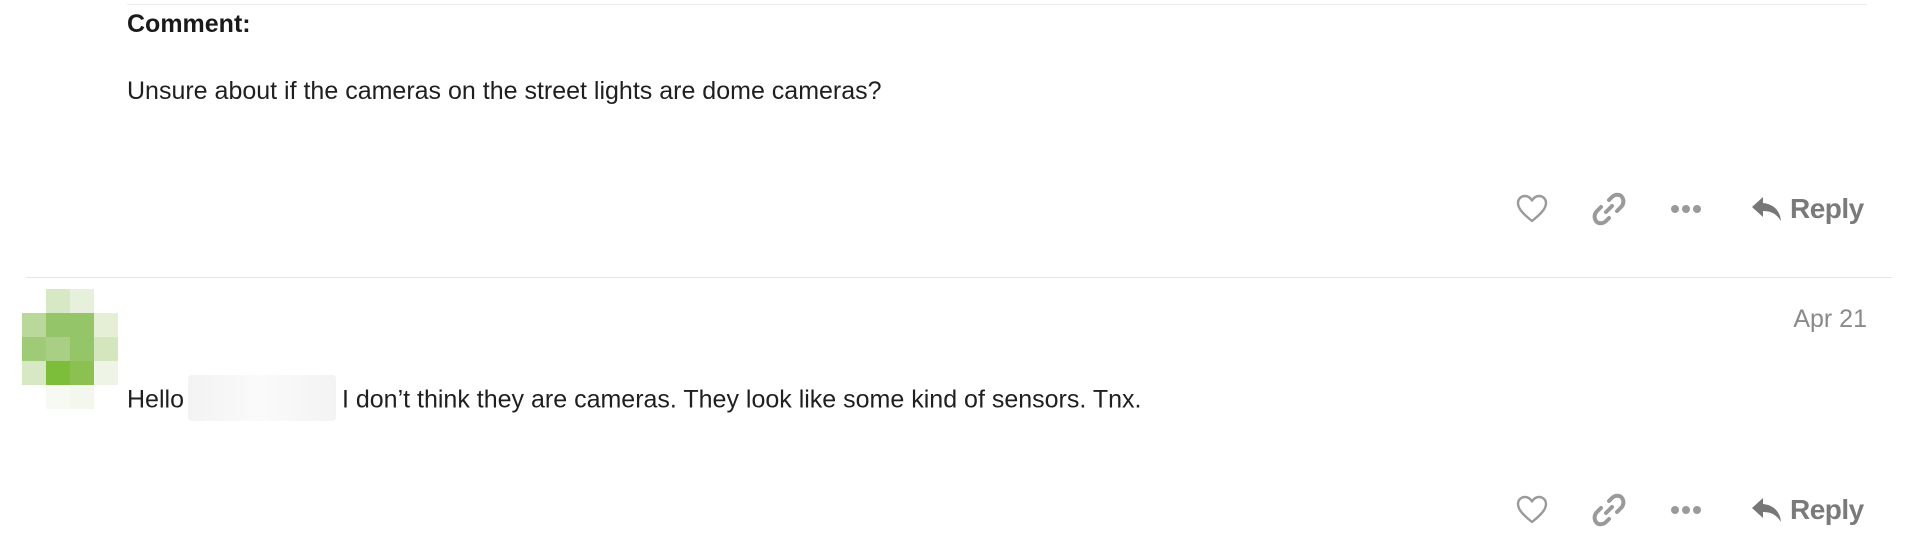 Image resolution: width=1916 pixels, height=549 pixels. What do you see at coordinates (70, 349) in the screenshot?
I see `avatar` at bounding box center [70, 349].